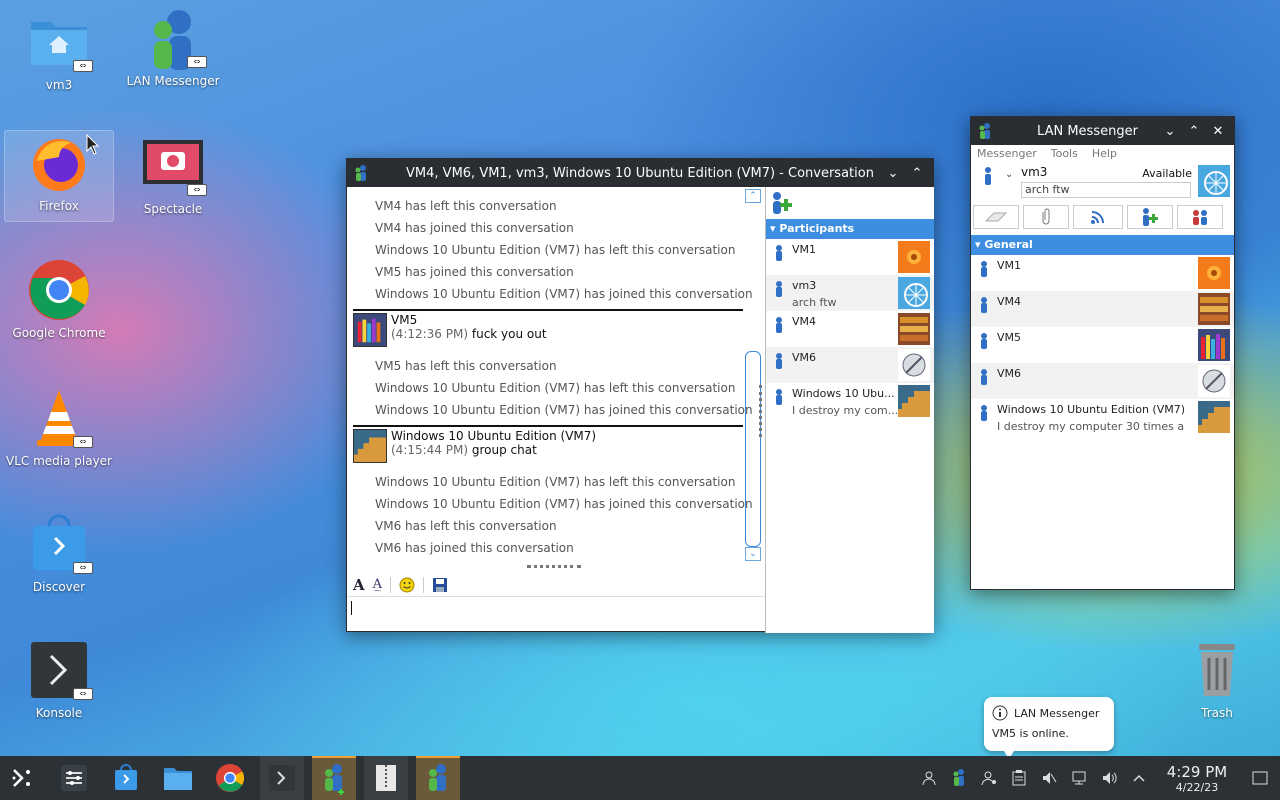 Image resolution: width=1280 pixels, height=800 pixels. I want to click on discover-icon: ⇔, so click(60, 544).